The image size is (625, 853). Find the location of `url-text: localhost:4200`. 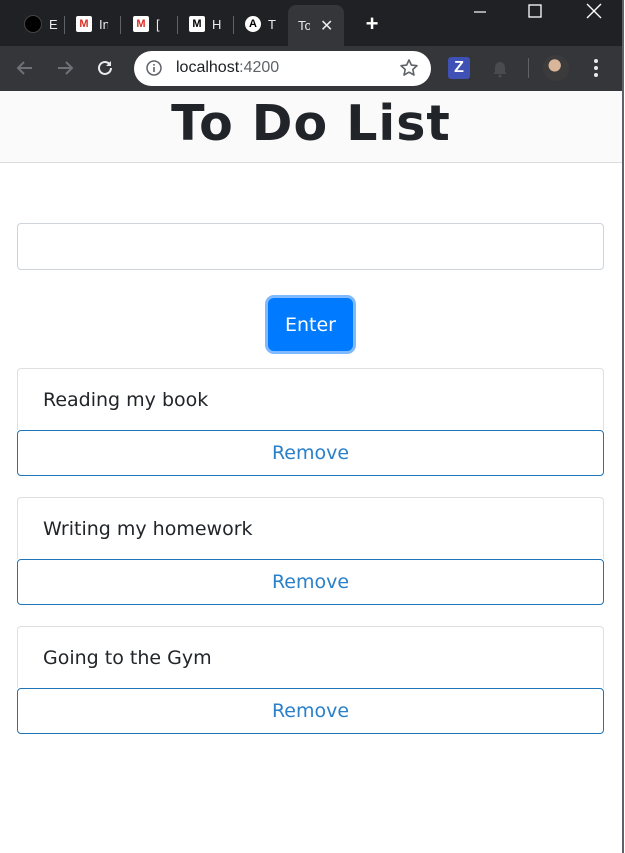

url-text: localhost:4200 is located at coordinates (227, 68).